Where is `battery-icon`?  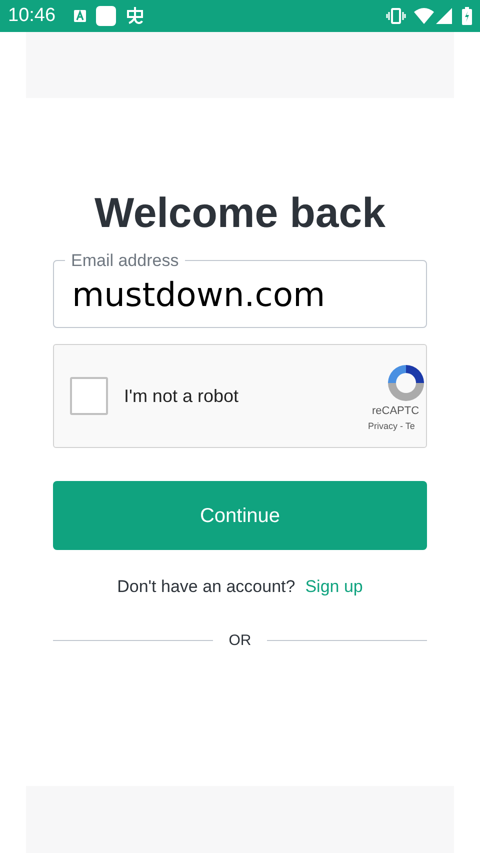
battery-icon is located at coordinates (467, 16).